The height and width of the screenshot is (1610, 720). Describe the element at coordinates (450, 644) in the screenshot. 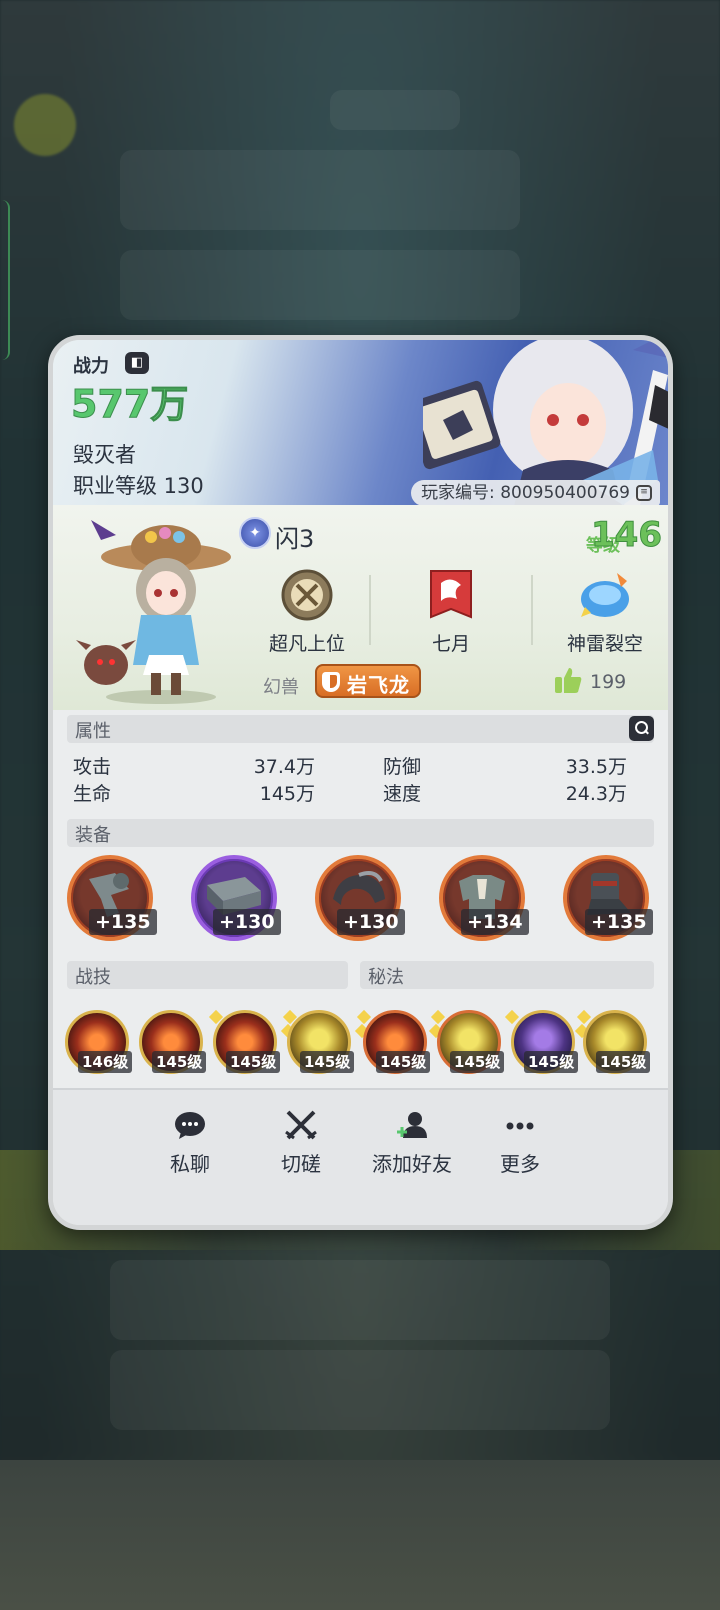

I see `guild-label: 七月` at that location.